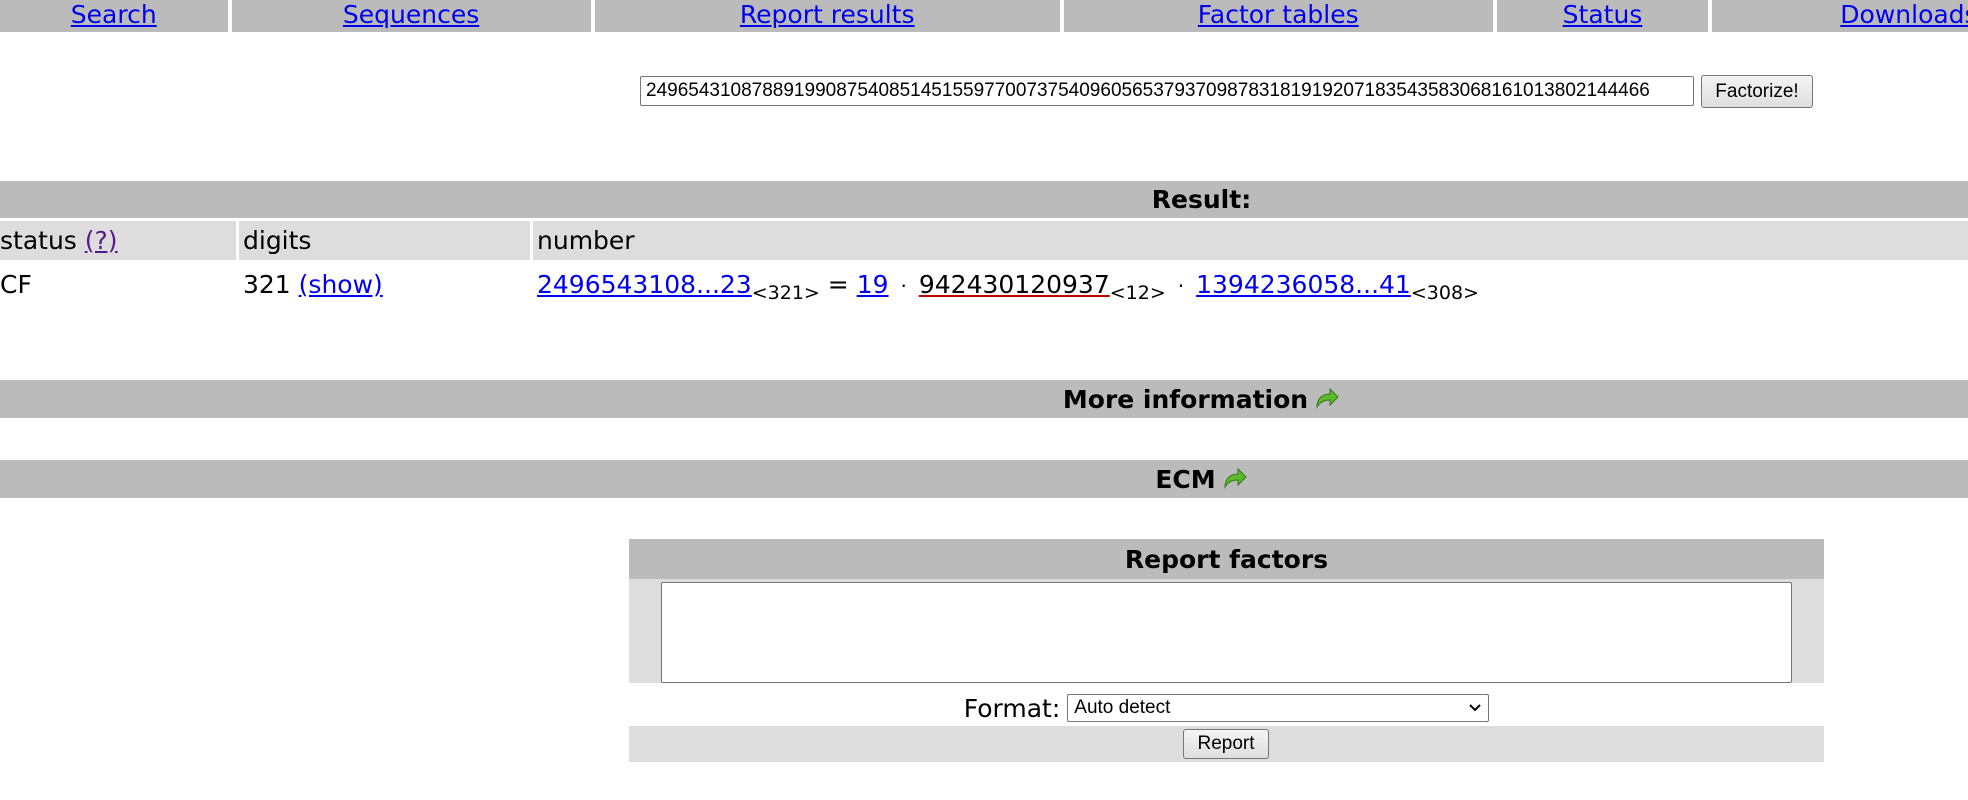 Image resolution: width=1968 pixels, height=800 pixels. I want to click on number-digit-count: <321>, so click(785, 293).